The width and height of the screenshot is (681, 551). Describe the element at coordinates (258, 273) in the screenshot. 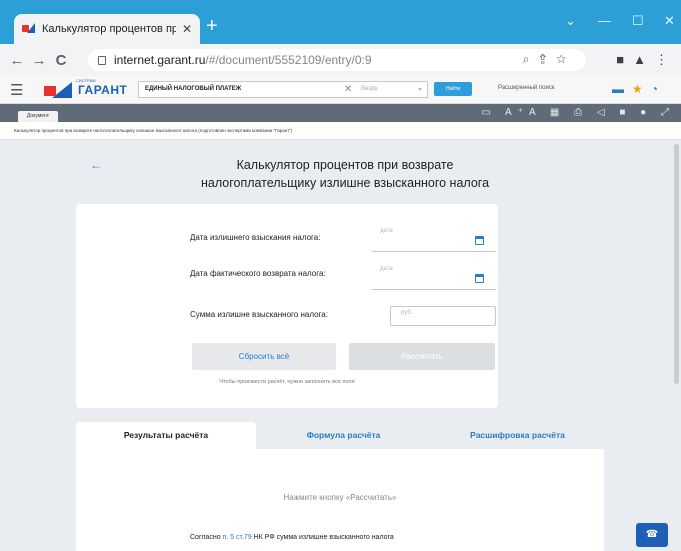

I see `refund-date-label: Дата фактического возврата налога:` at that location.